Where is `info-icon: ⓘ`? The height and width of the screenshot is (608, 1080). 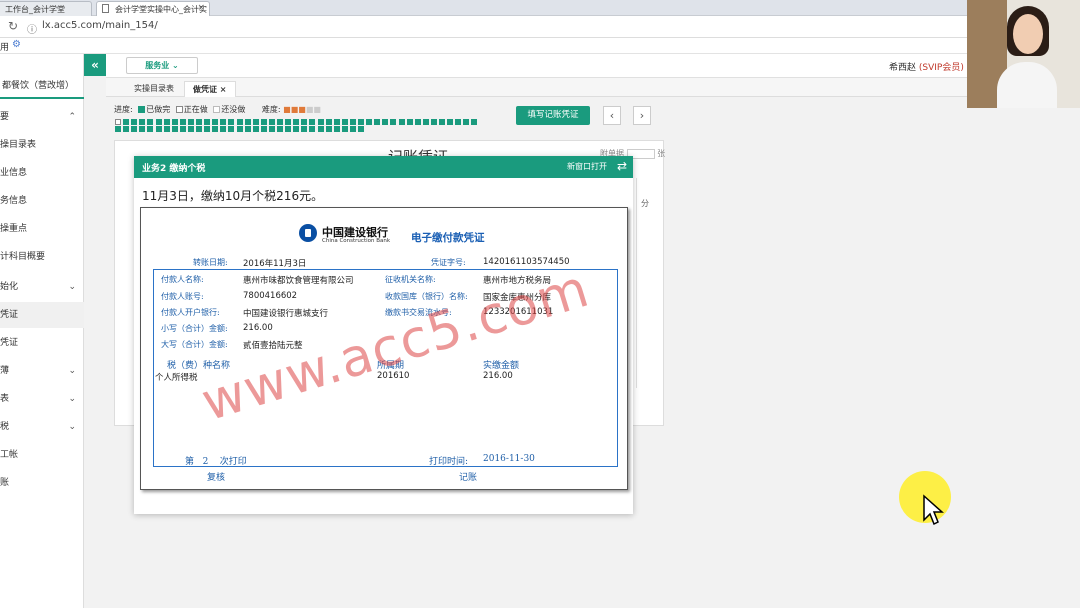
info-icon: ⓘ is located at coordinates (32, 28).